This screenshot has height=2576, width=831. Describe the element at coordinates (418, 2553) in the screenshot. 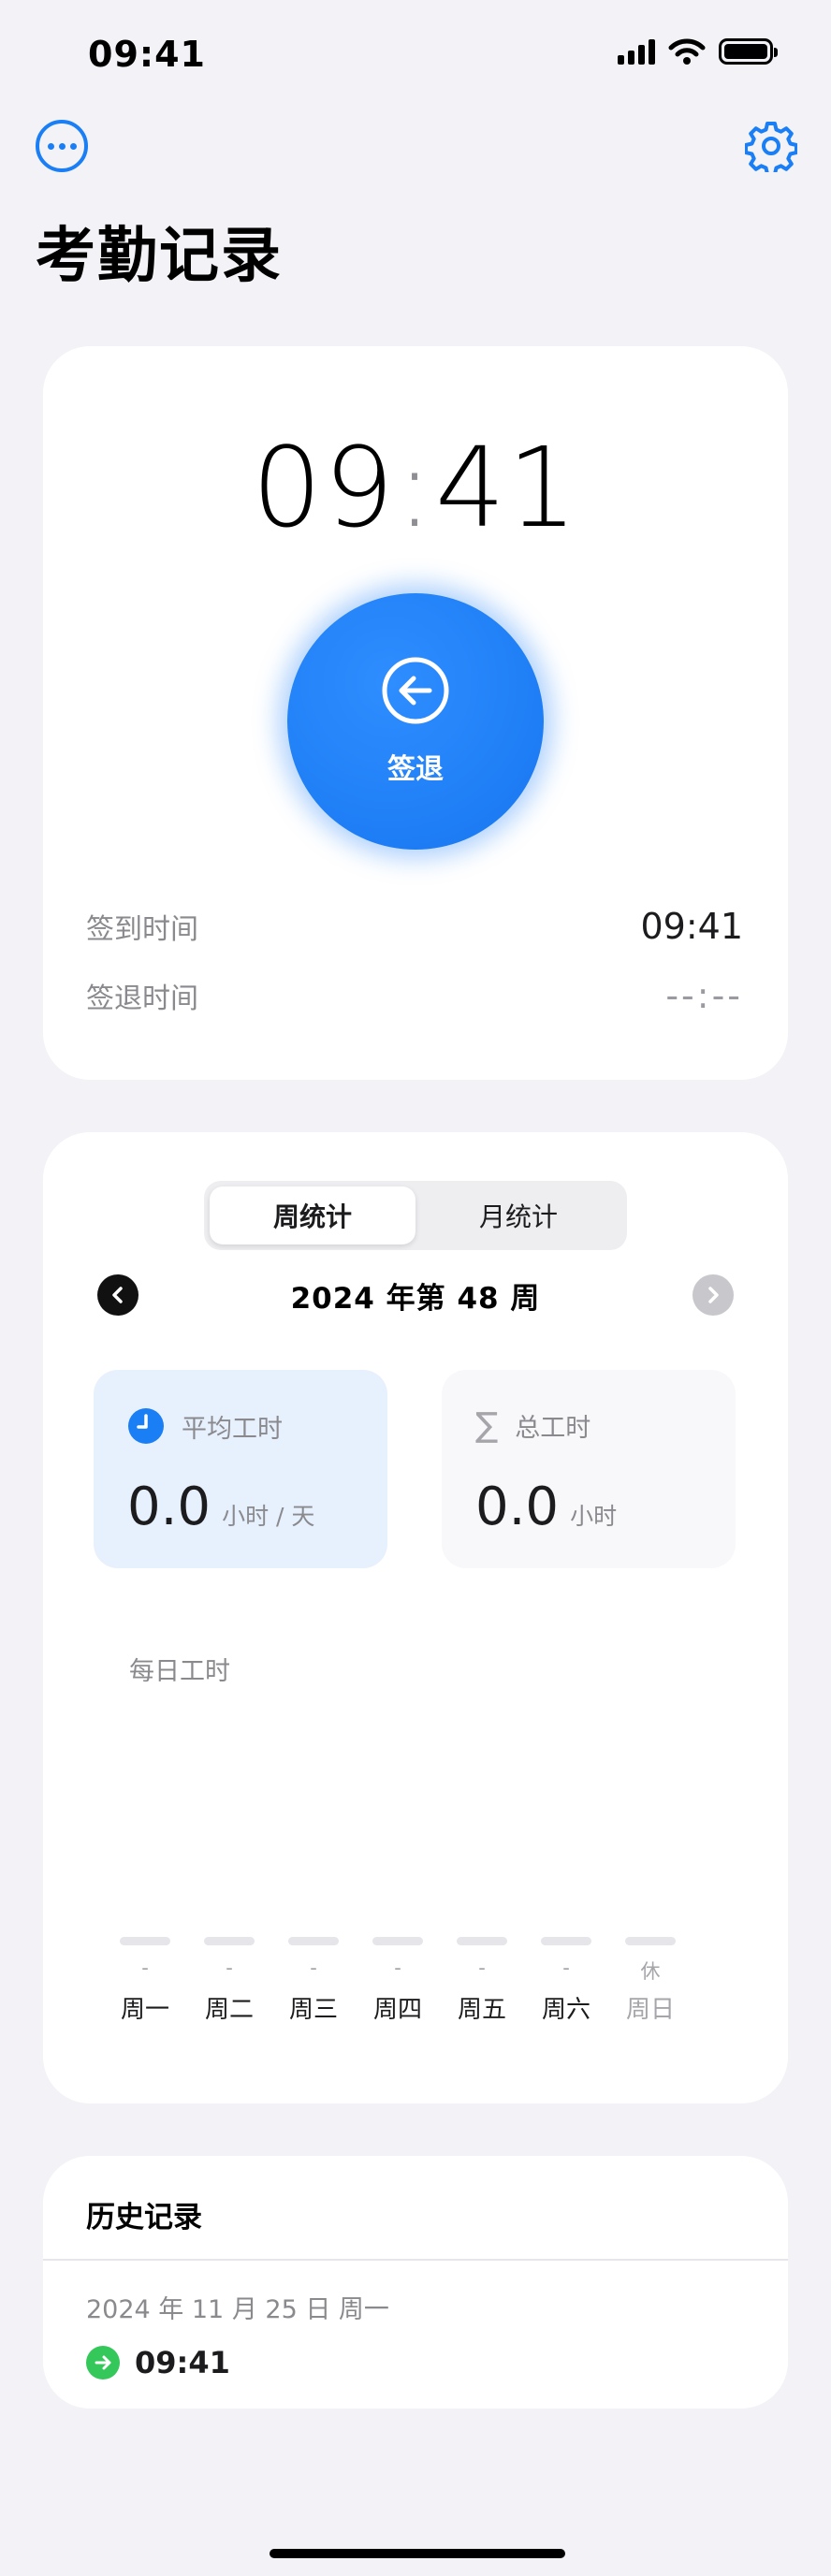

I see `home-indicator` at that location.